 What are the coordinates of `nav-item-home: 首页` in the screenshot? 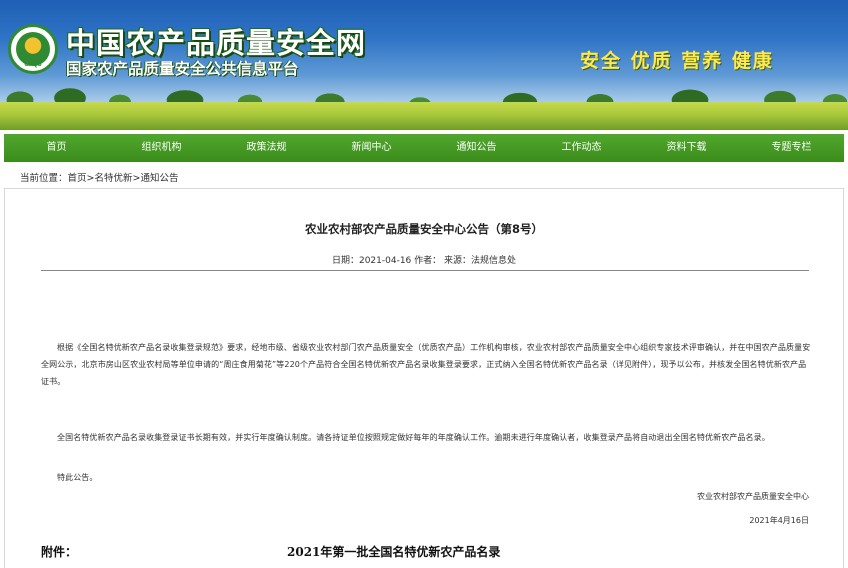 It's located at (56, 148).